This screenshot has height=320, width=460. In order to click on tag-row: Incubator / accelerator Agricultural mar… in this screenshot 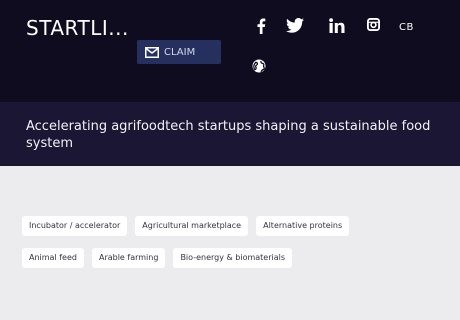, I will do `click(232, 226)`.